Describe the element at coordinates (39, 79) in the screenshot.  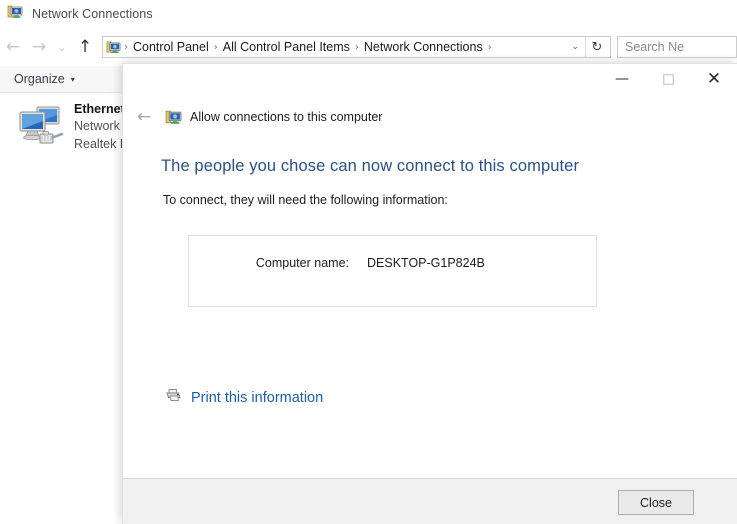
I see `organize-label: Organize` at that location.